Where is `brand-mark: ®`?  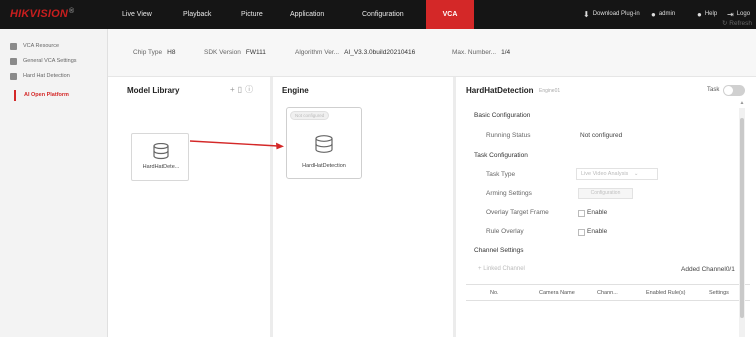 brand-mark: ® is located at coordinates (72, 11).